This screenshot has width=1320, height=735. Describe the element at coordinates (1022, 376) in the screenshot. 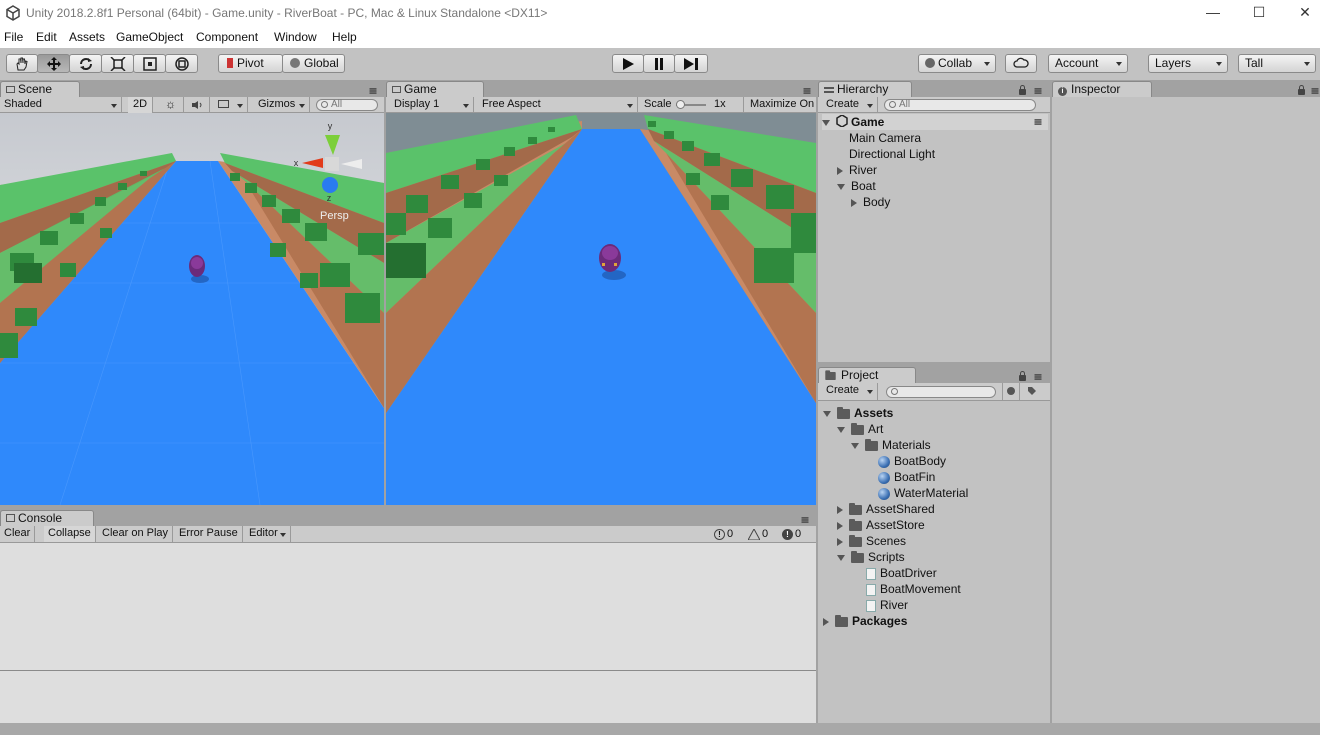

I see `project-lock-icon` at that location.